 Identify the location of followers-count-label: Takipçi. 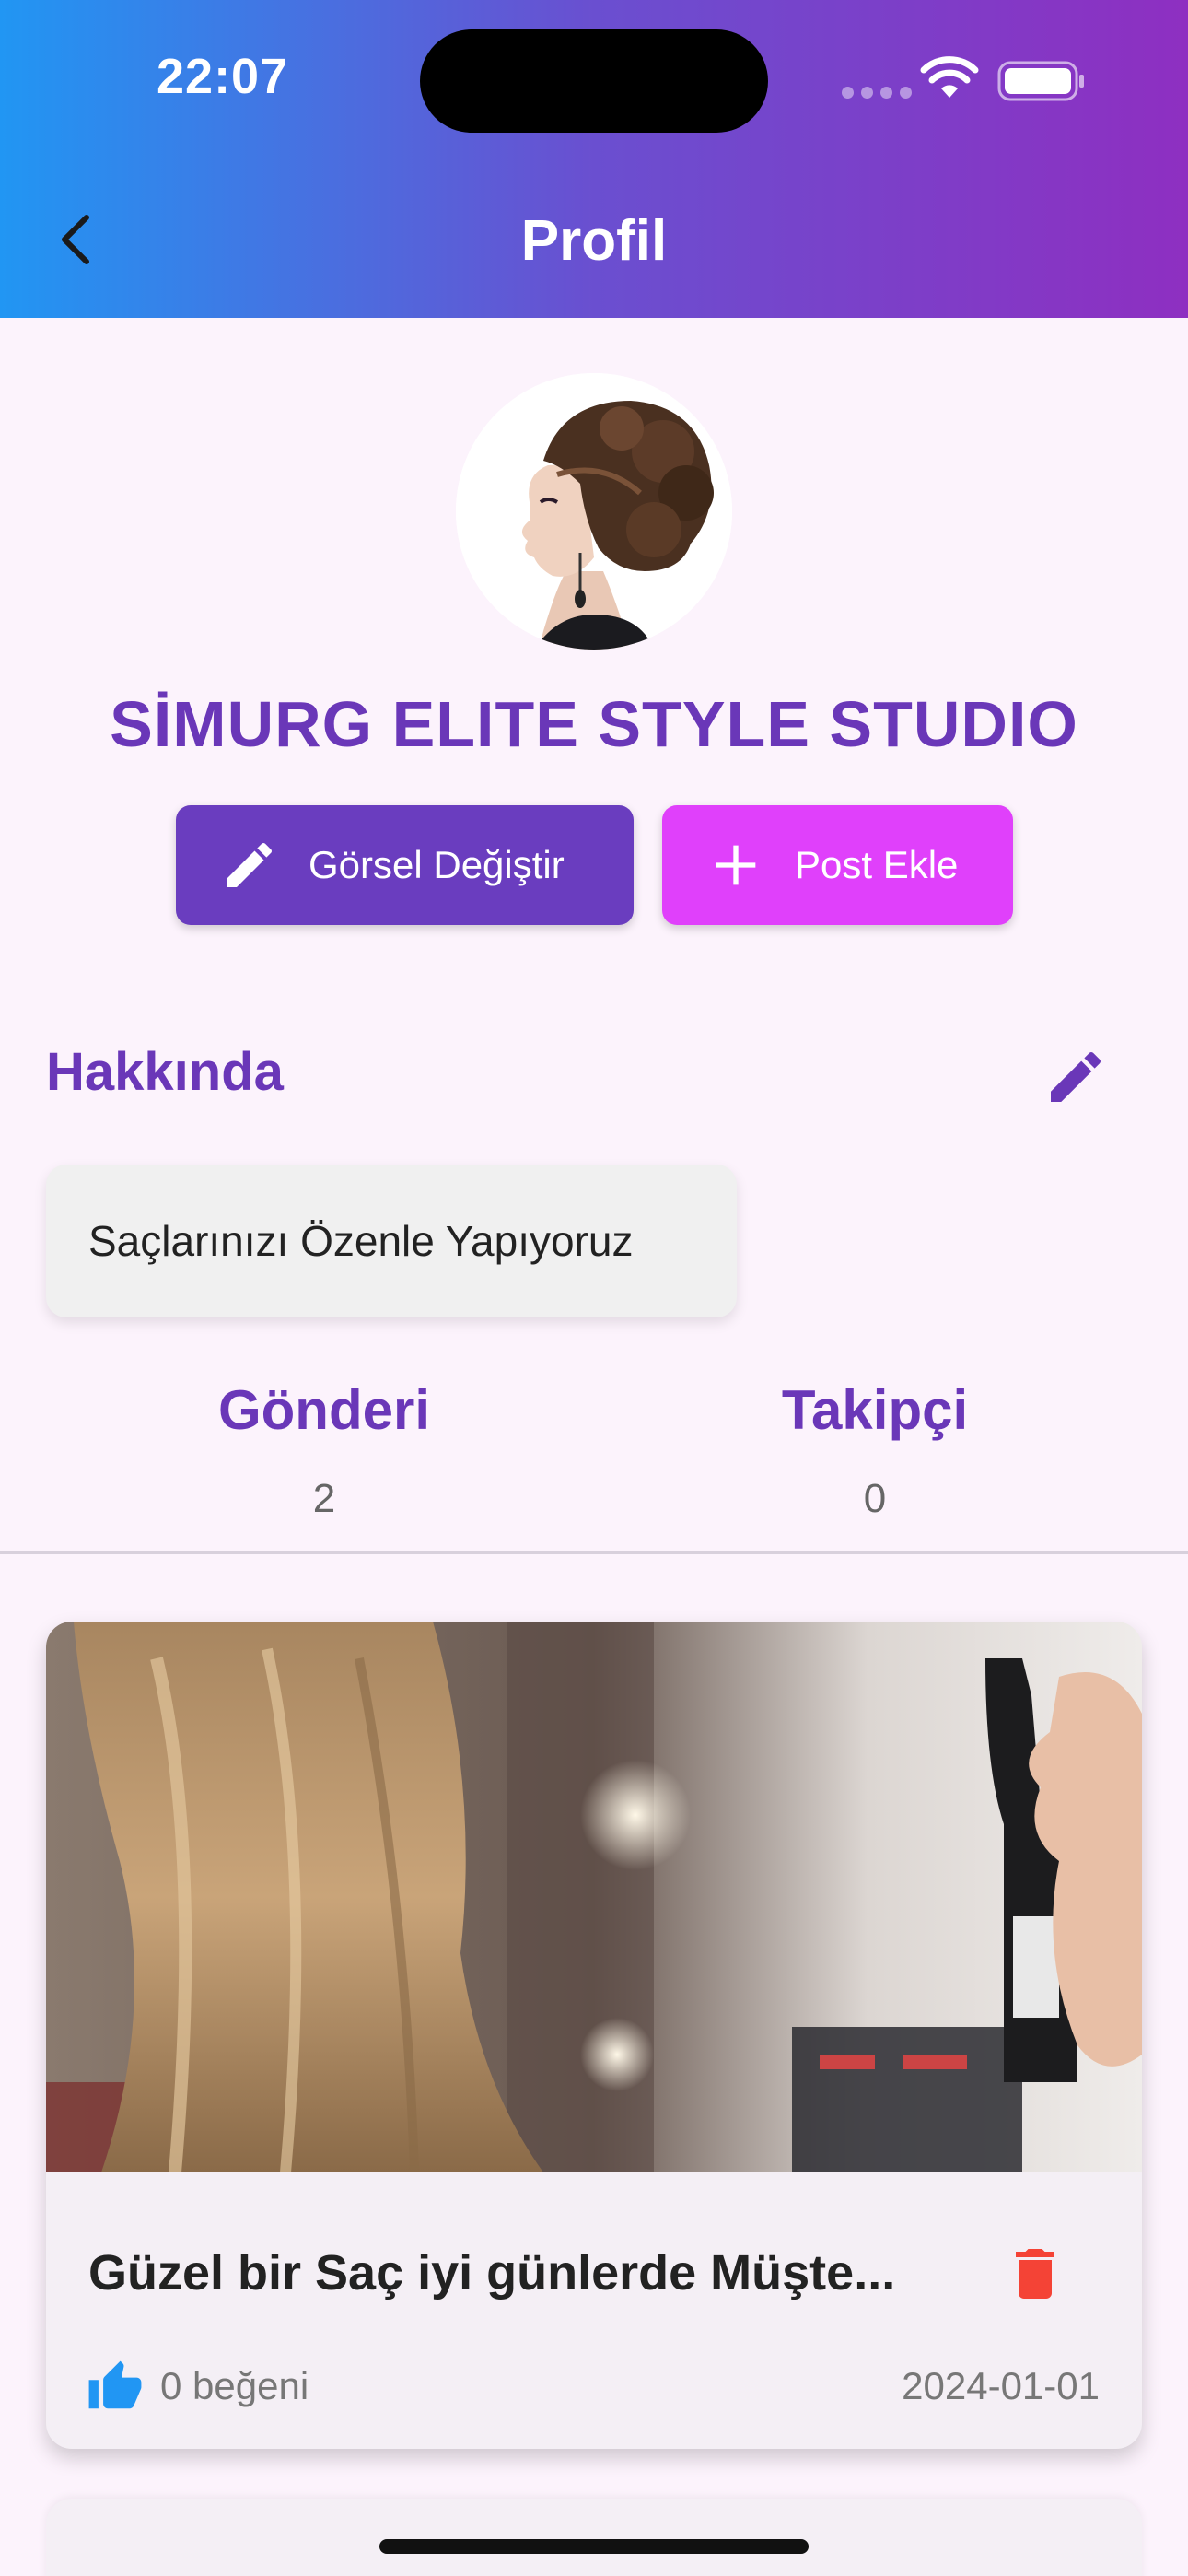
(875, 1410).